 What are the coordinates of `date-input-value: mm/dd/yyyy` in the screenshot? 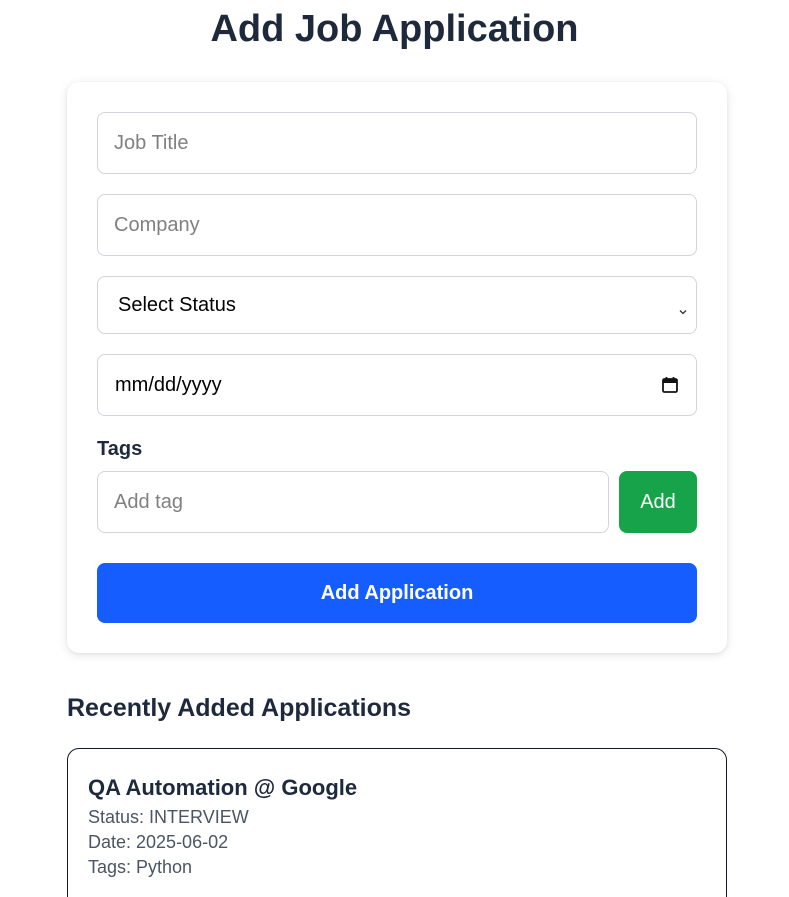 It's located at (168, 384).